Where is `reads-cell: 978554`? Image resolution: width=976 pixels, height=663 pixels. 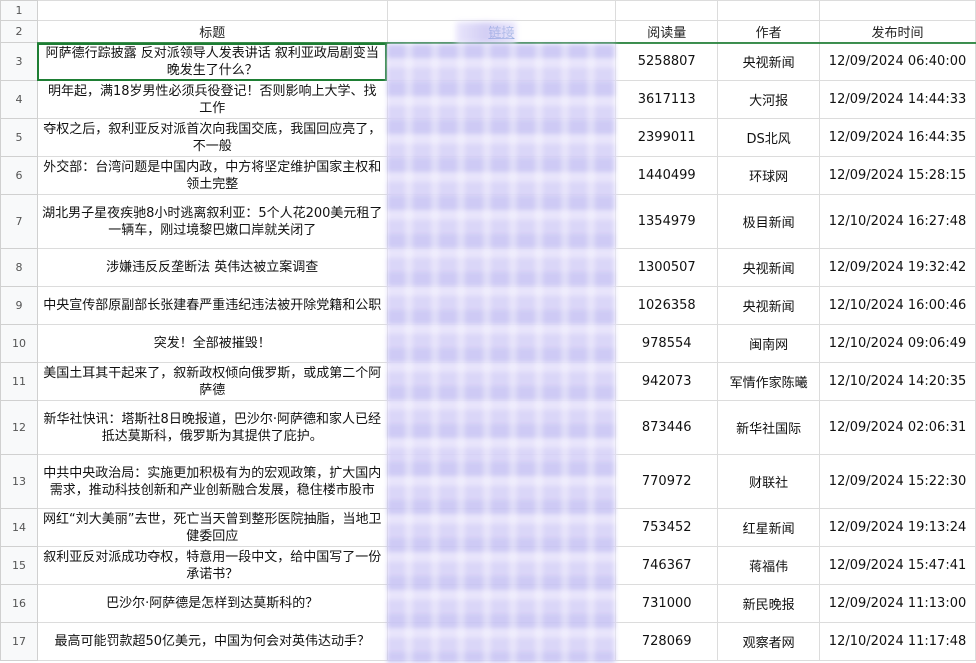 reads-cell: 978554 is located at coordinates (667, 343).